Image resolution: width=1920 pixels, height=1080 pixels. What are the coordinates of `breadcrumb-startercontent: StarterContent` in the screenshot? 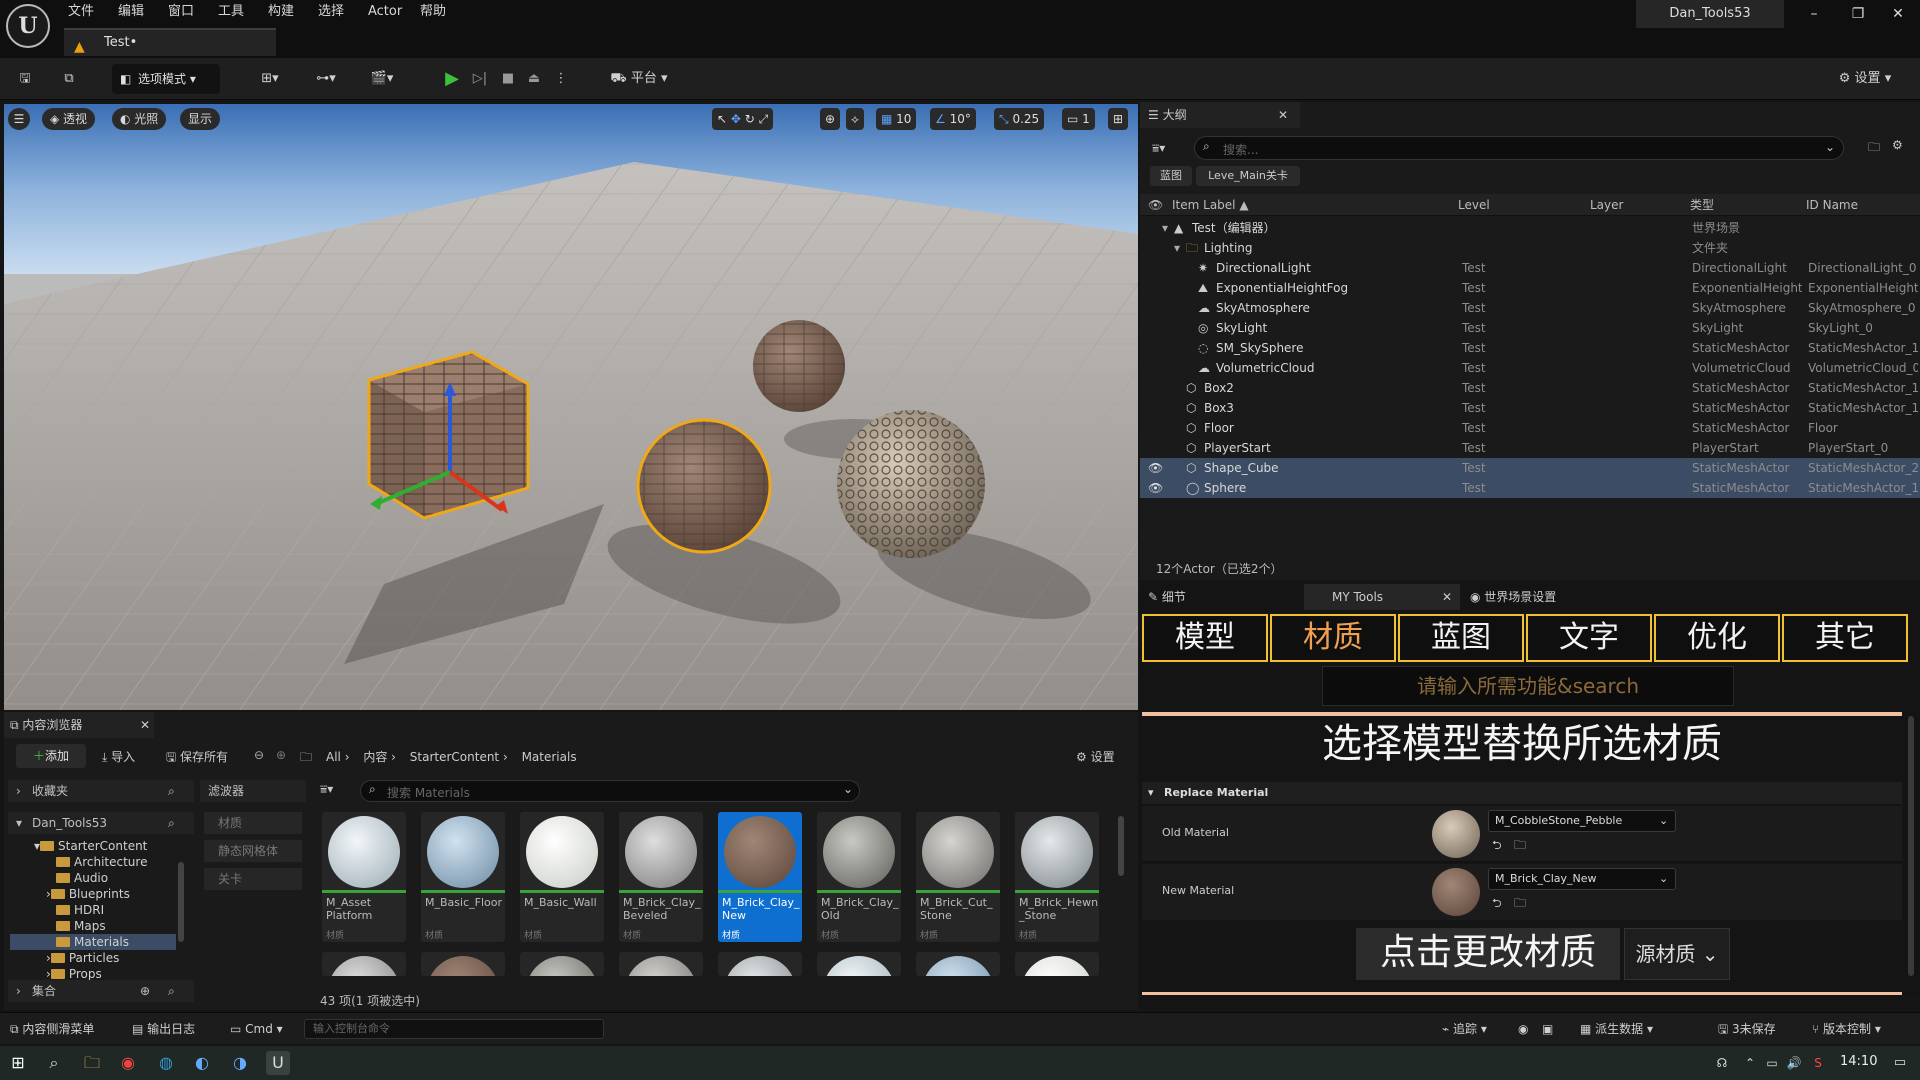 It's located at (454, 757).